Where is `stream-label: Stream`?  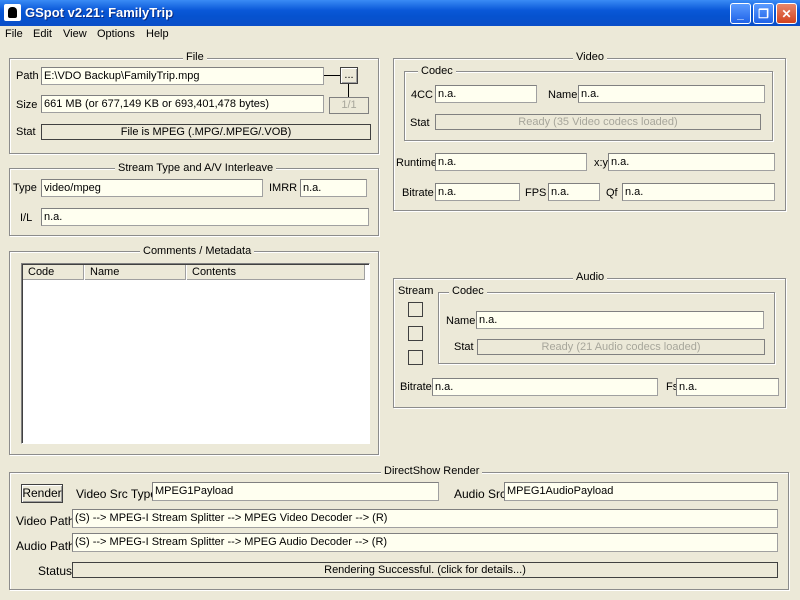
stream-label: Stream is located at coordinates (416, 291).